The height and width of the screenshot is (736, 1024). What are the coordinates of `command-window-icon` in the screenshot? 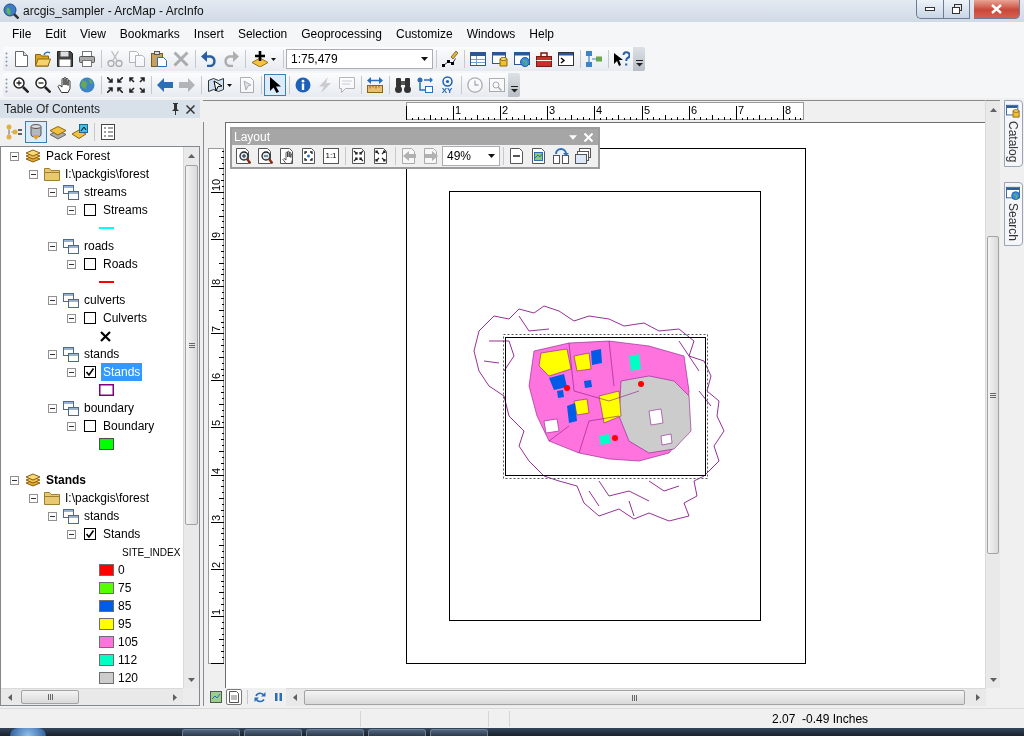 It's located at (566, 59).